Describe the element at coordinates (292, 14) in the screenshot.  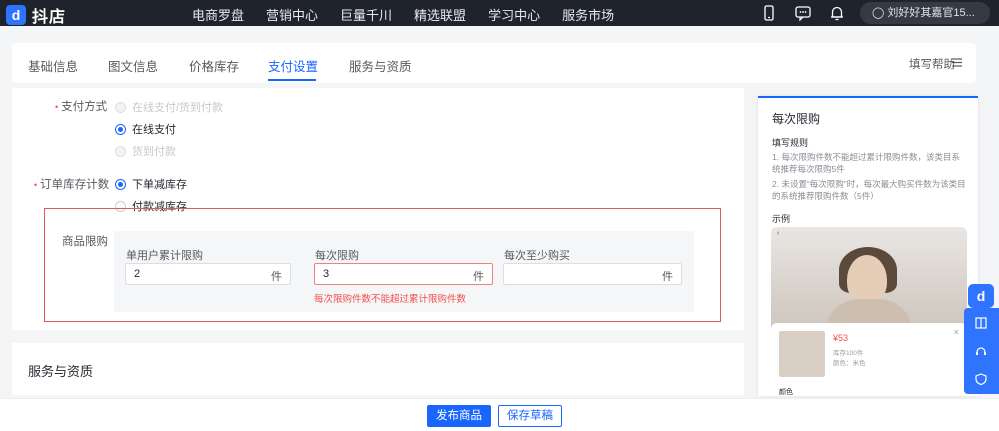
I see `nav-item-marketing: 营销中心` at that location.